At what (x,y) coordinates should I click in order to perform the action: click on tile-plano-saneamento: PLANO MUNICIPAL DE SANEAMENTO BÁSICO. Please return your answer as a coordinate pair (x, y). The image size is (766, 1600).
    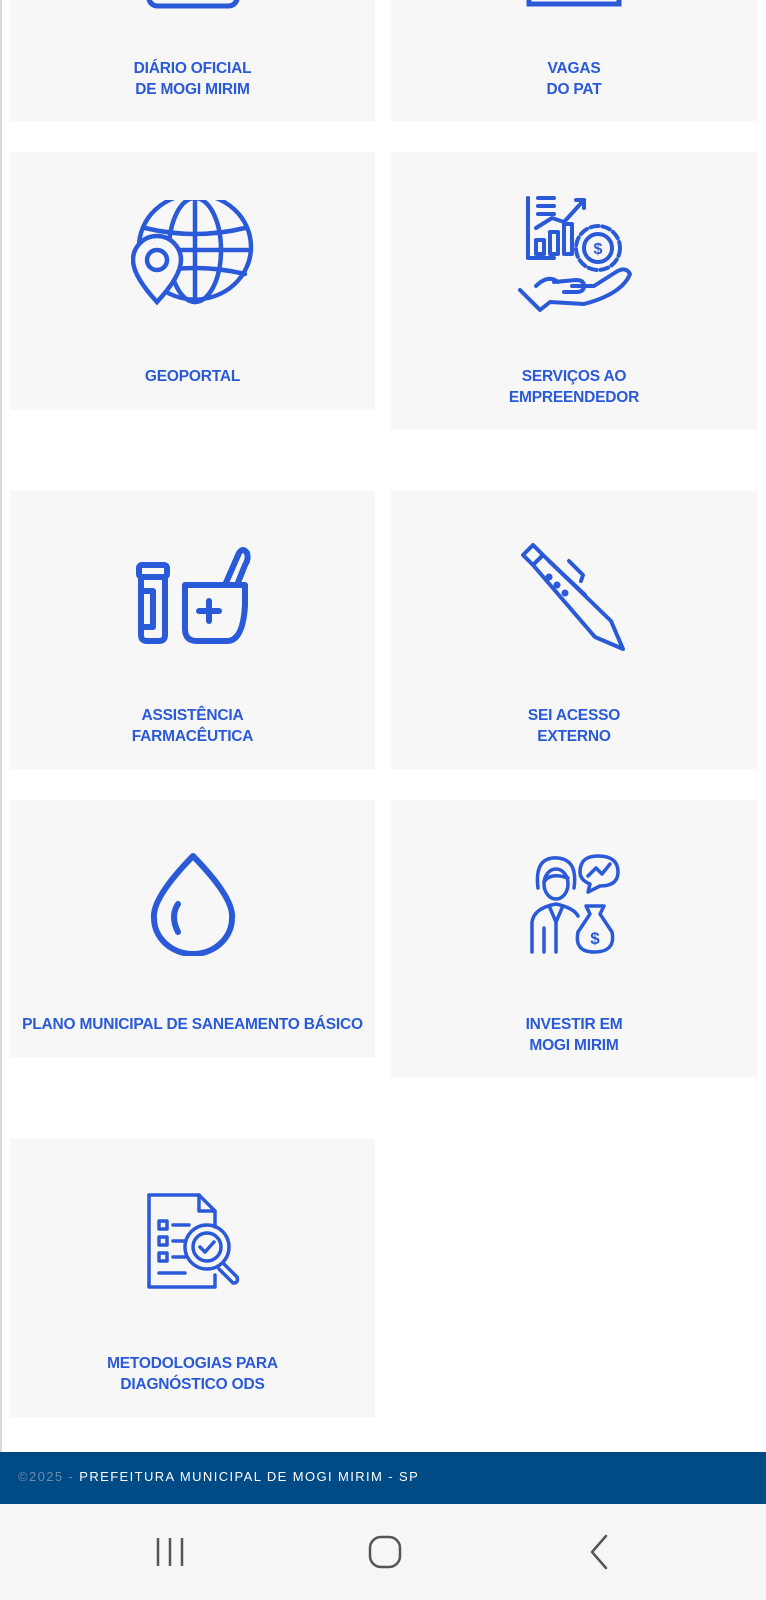
    Looking at the image, I should click on (192, 928).